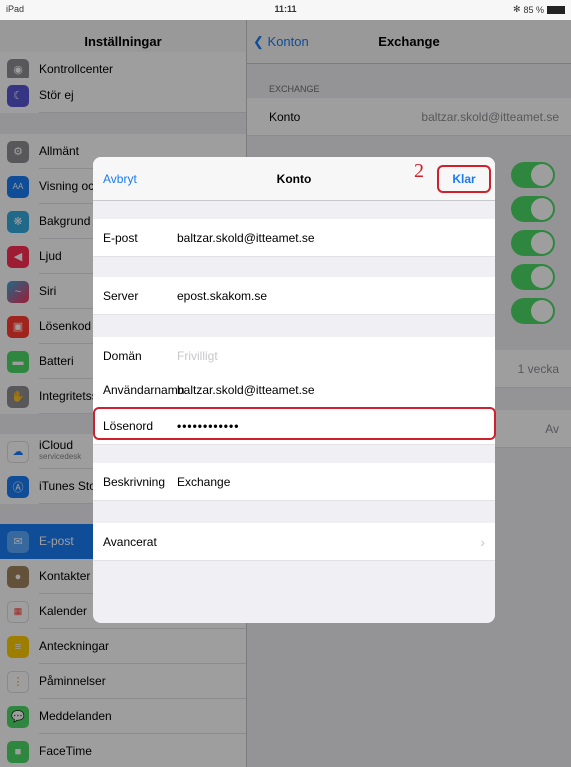 The width and height of the screenshot is (571, 767). I want to click on step-number: 2, so click(419, 171).